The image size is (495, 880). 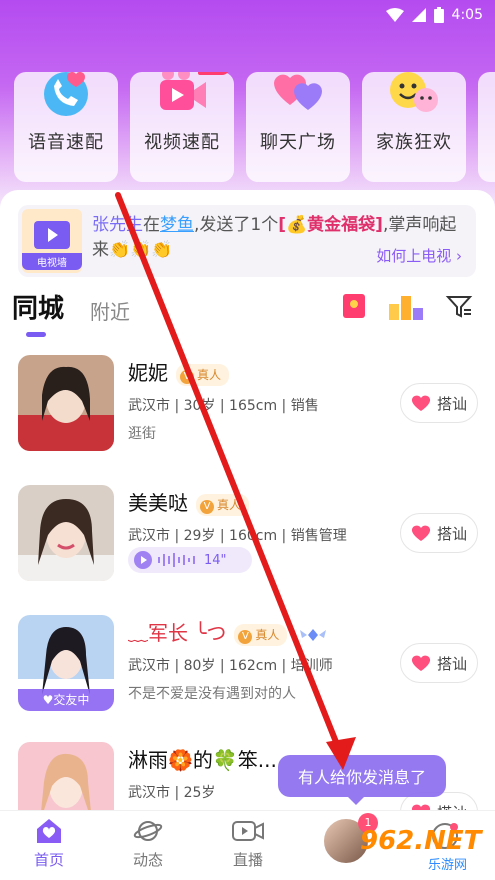 What do you see at coordinates (230, 666) in the screenshot?
I see `user-info: 武汉市 | 80岁 | 162cm | 培训师` at bounding box center [230, 666].